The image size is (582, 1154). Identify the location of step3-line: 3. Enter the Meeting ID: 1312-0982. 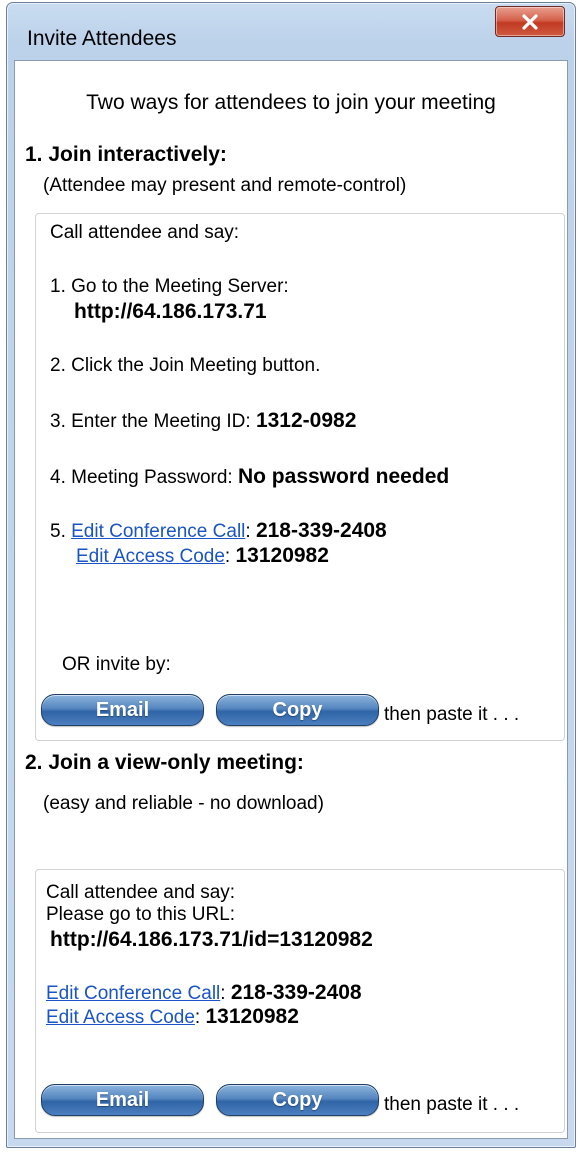
(203, 421).